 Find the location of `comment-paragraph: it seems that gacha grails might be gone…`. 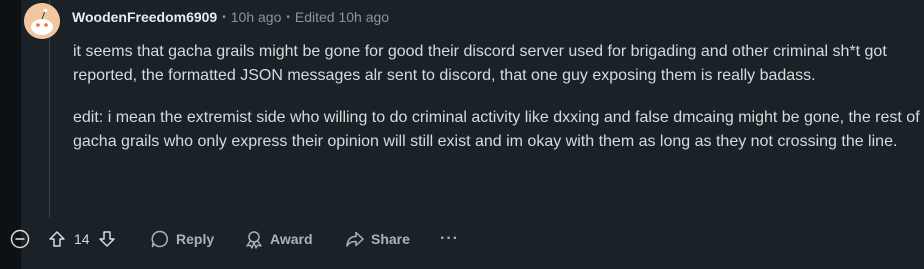

comment-paragraph: it seems that gacha grails might be gone… is located at coordinates (480, 63).